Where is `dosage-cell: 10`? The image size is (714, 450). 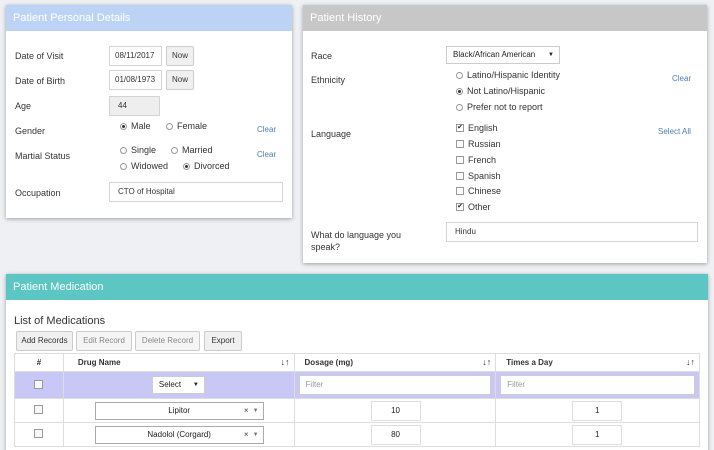 dosage-cell: 10 is located at coordinates (395, 410).